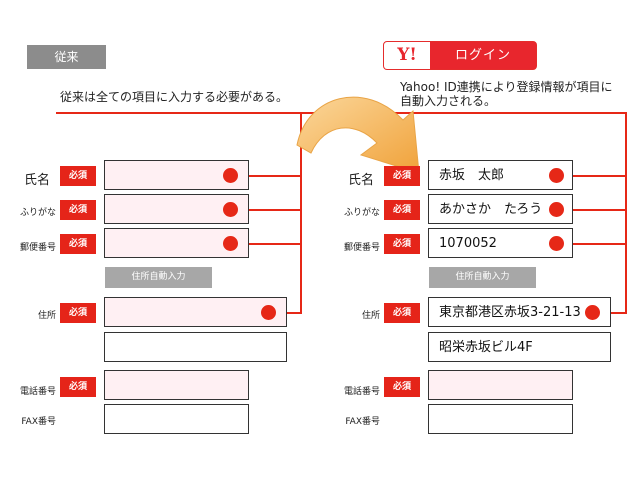  I want to click on address-line2-input: 昭栄赤坂ビル4F, so click(519, 347).